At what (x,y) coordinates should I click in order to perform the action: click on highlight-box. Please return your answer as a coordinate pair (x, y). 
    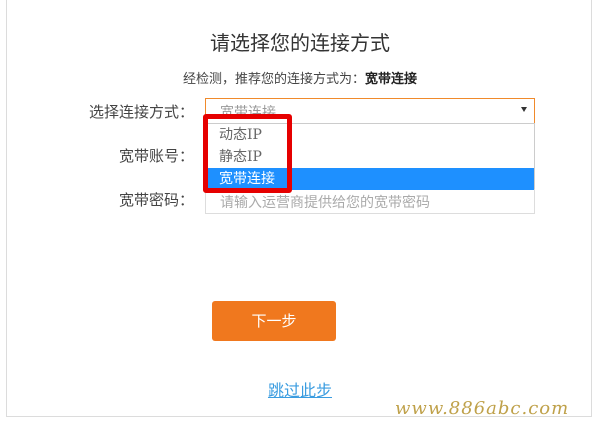
    Looking at the image, I should click on (247, 153).